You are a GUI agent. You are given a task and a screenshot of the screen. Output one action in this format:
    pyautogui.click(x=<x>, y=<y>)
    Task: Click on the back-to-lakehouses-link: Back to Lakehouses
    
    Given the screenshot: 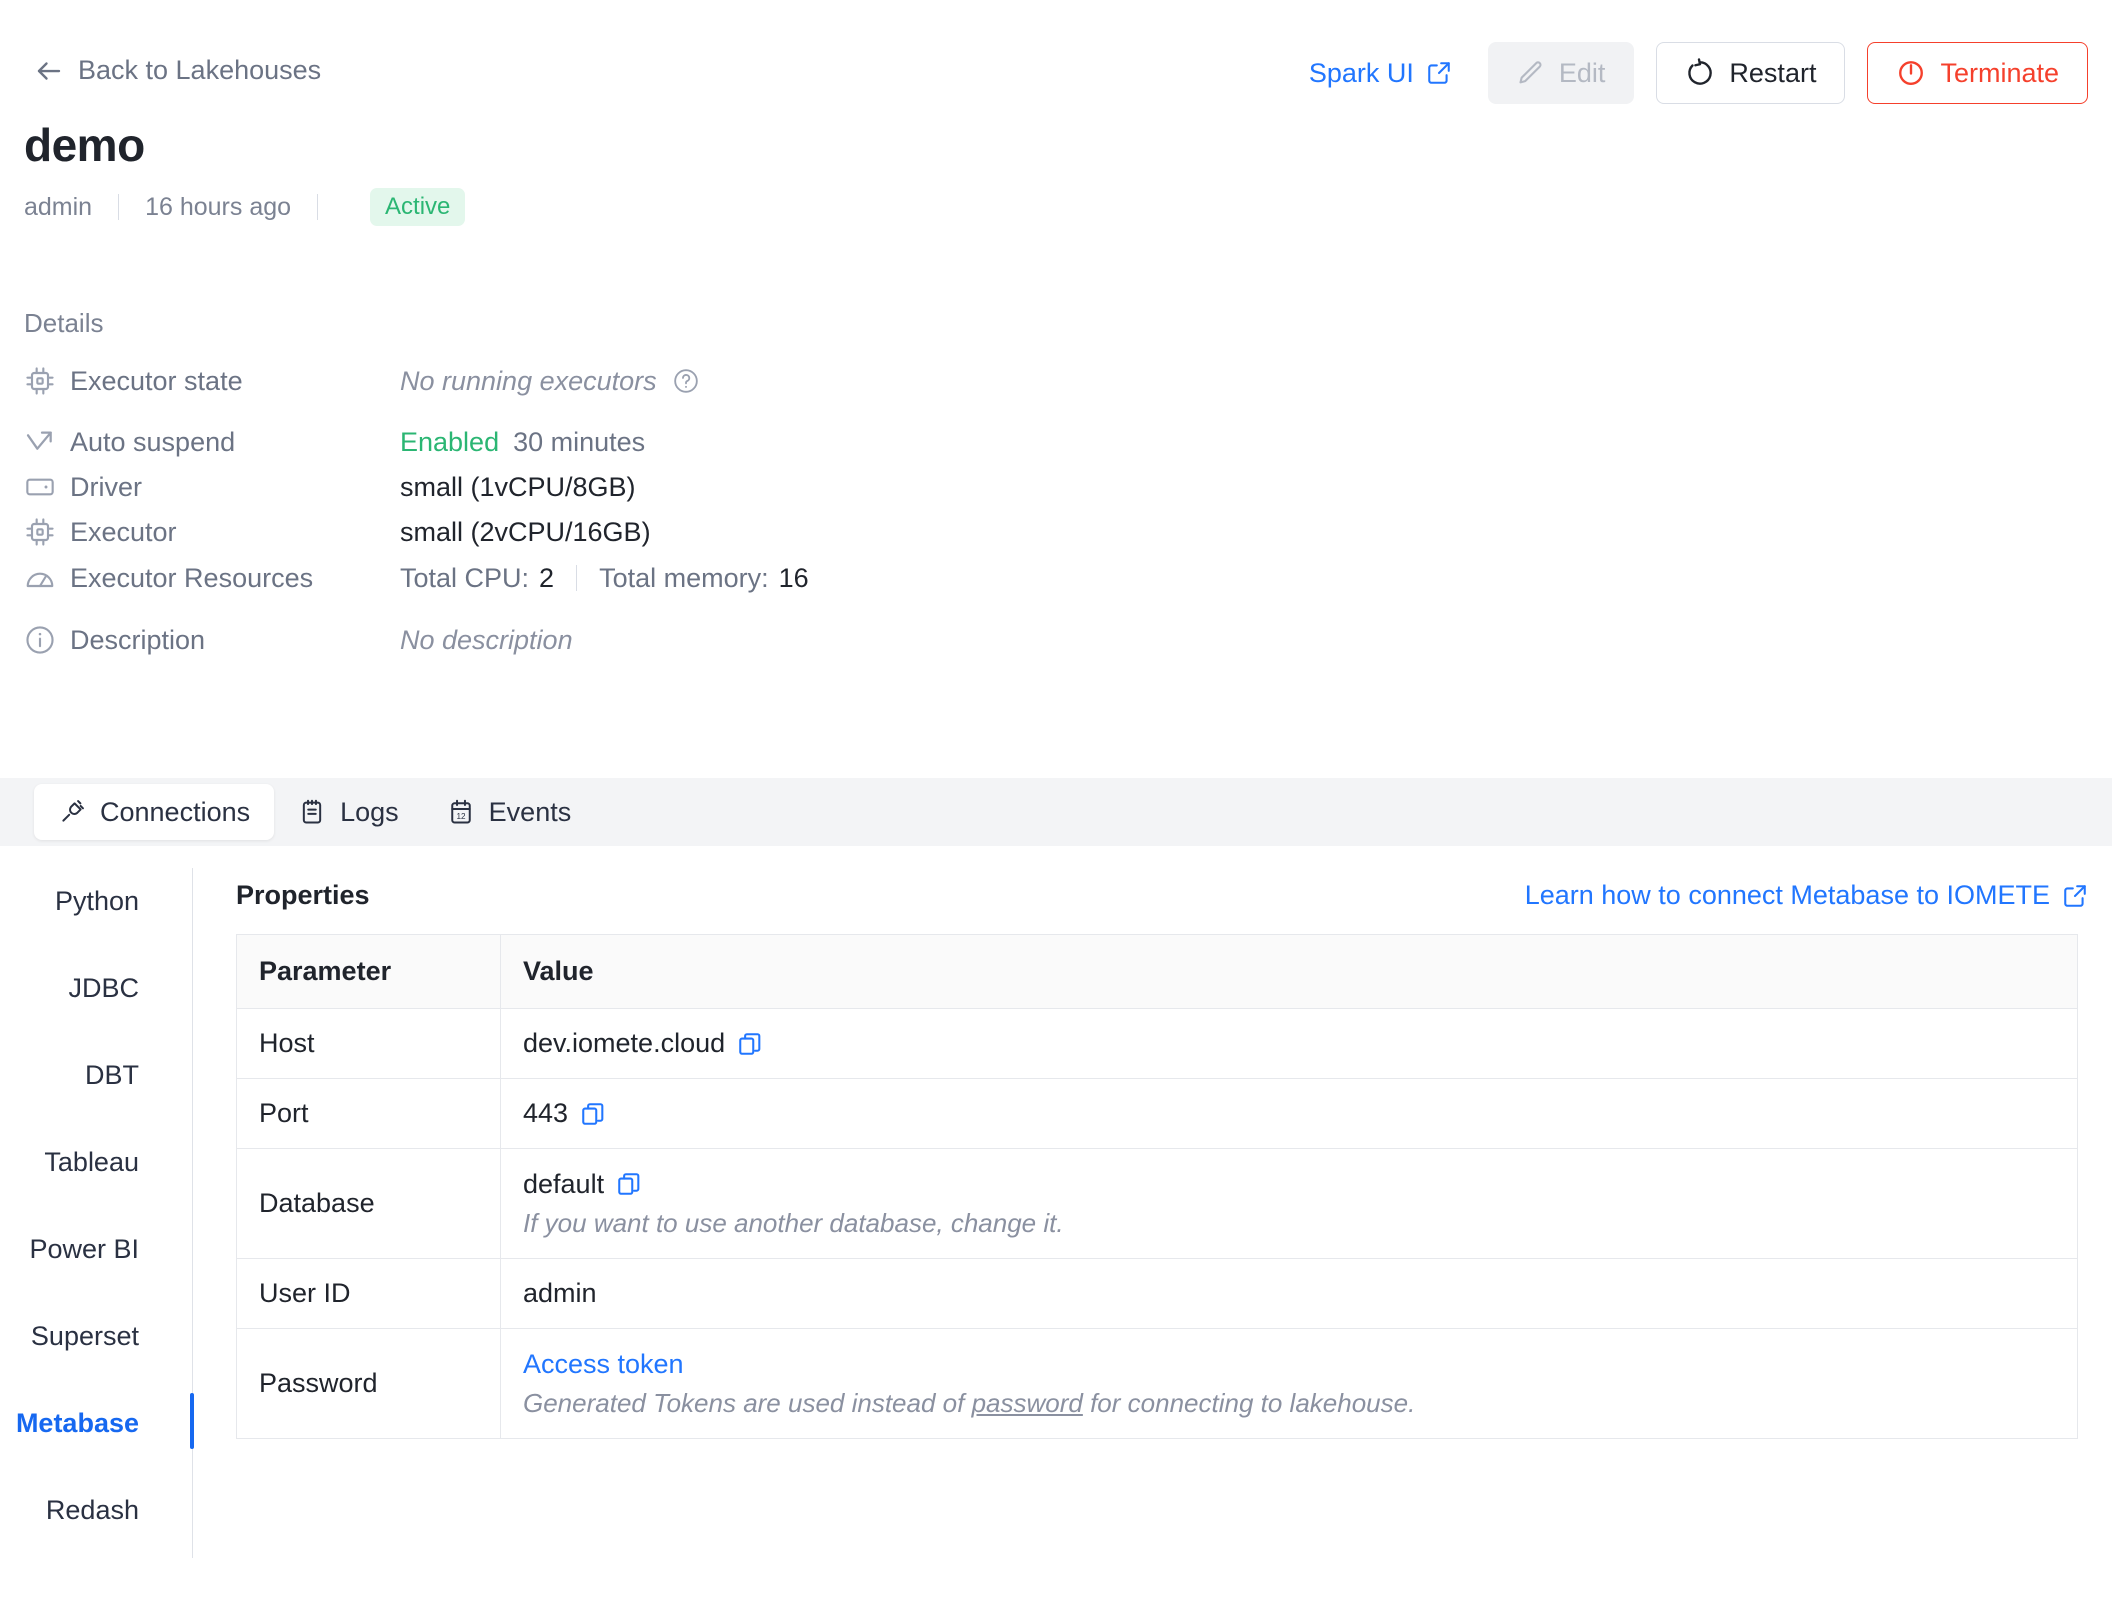 What is the action you would take?
    pyautogui.click(x=177, y=70)
    